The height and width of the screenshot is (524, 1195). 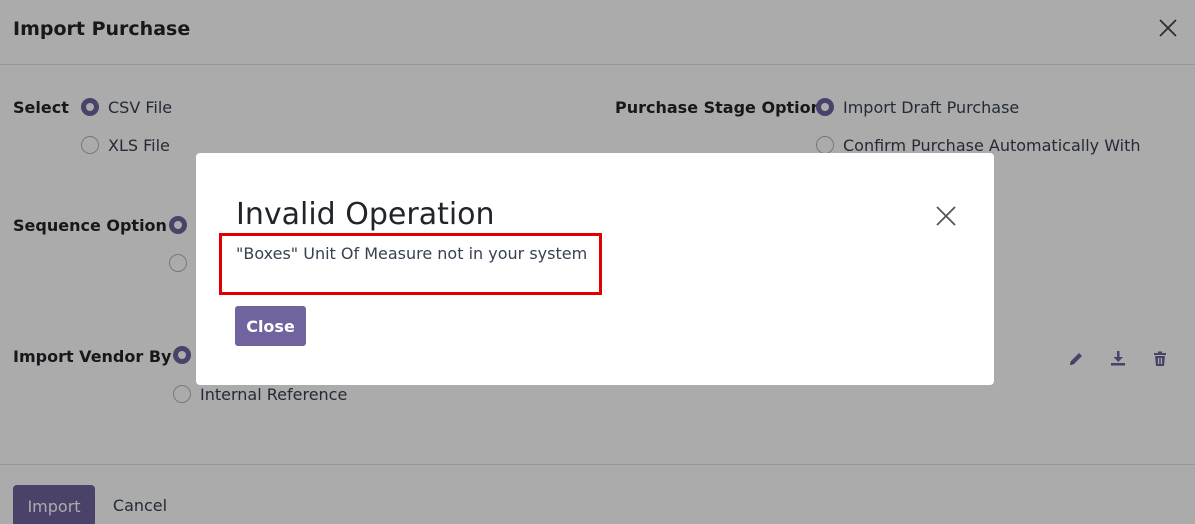 What do you see at coordinates (946, 216) in the screenshot?
I see `close-icon` at bounding box center [946, 216].